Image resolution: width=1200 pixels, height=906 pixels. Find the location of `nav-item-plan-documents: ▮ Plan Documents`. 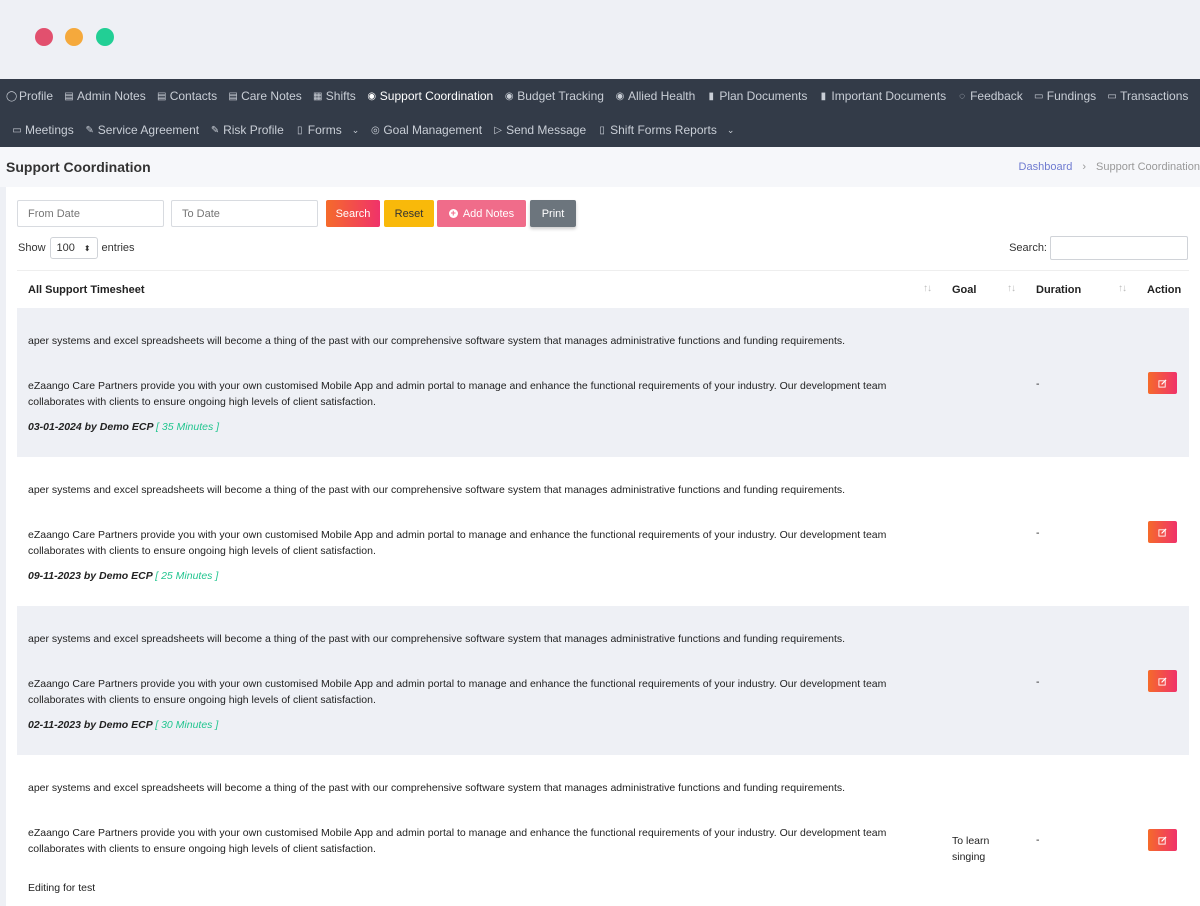

nav-item-plan-documents: ▮ Plan Documents is located at coordinates (757, 96).